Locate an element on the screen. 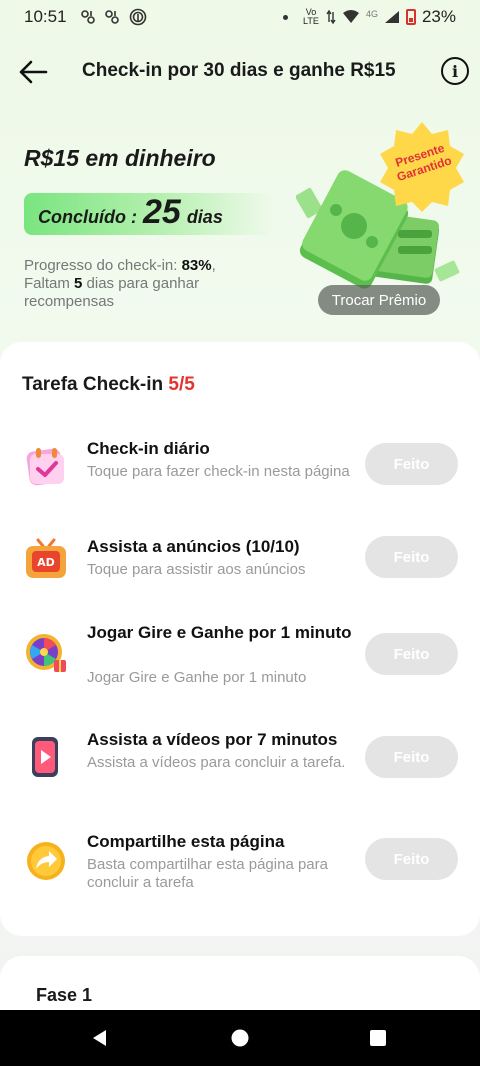 This screenshot has height=1066, width=480. navigation-bar is located at coordinates (240, 1038).